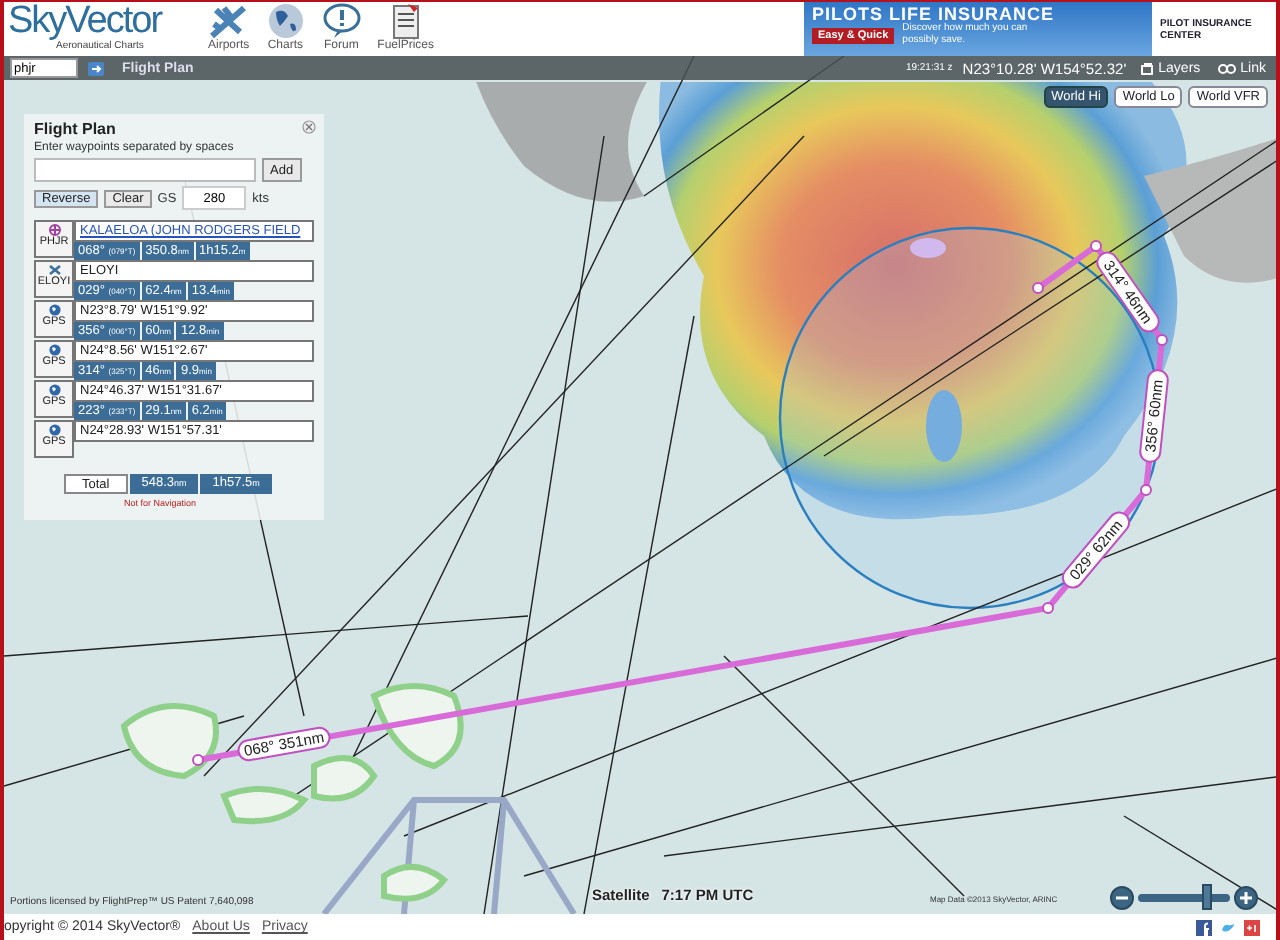 This screenshot has height=940, width=1280. I want to click on zoom-slider, so click(1184, 897).